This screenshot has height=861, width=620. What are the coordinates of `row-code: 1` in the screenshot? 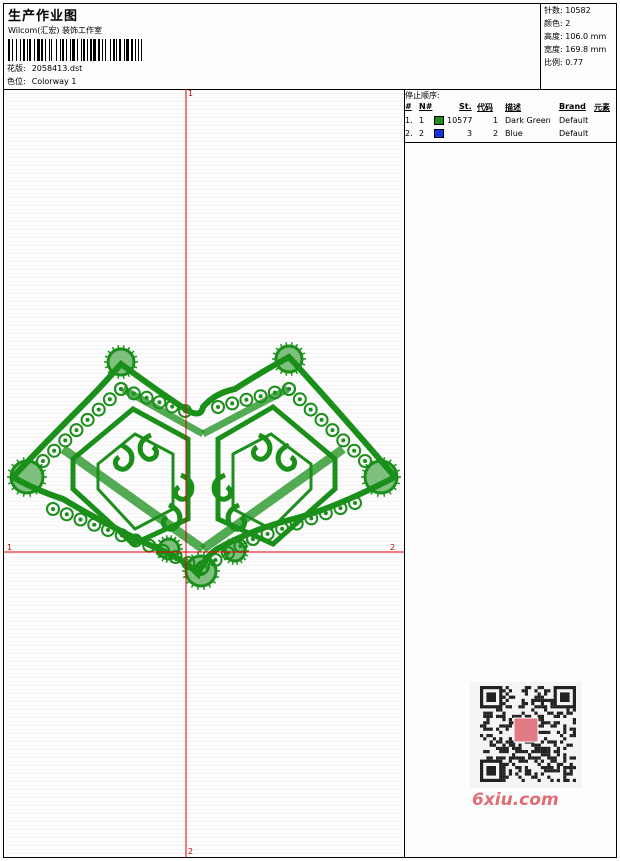 It's located at (496, 120).